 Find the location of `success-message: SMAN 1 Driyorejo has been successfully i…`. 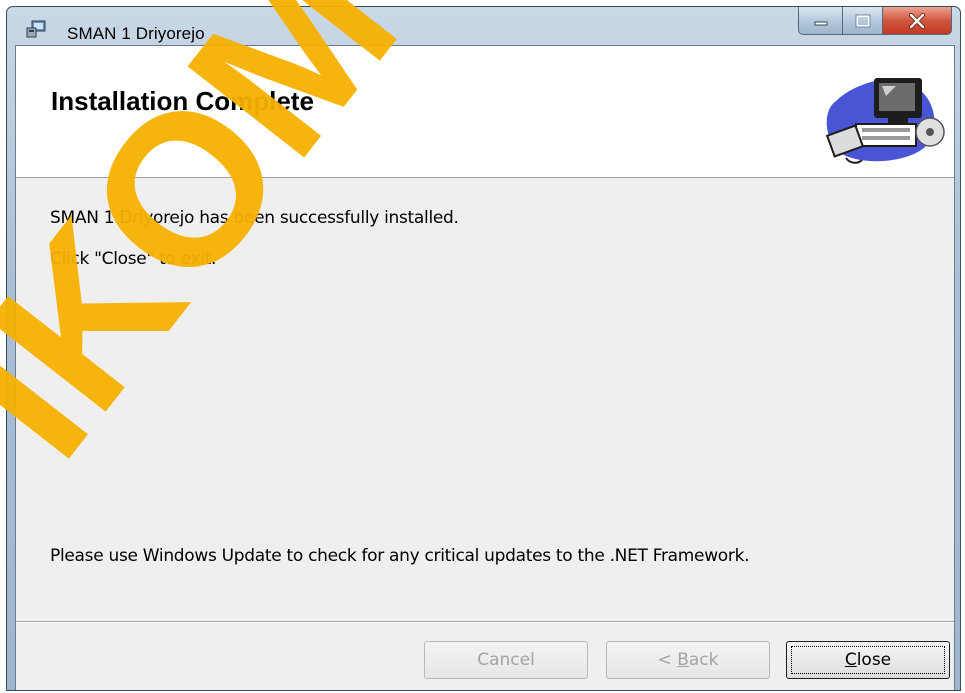

success-message: SMAN 1 Driyorejo has been successfully i… is located at coordinates (254, 218).